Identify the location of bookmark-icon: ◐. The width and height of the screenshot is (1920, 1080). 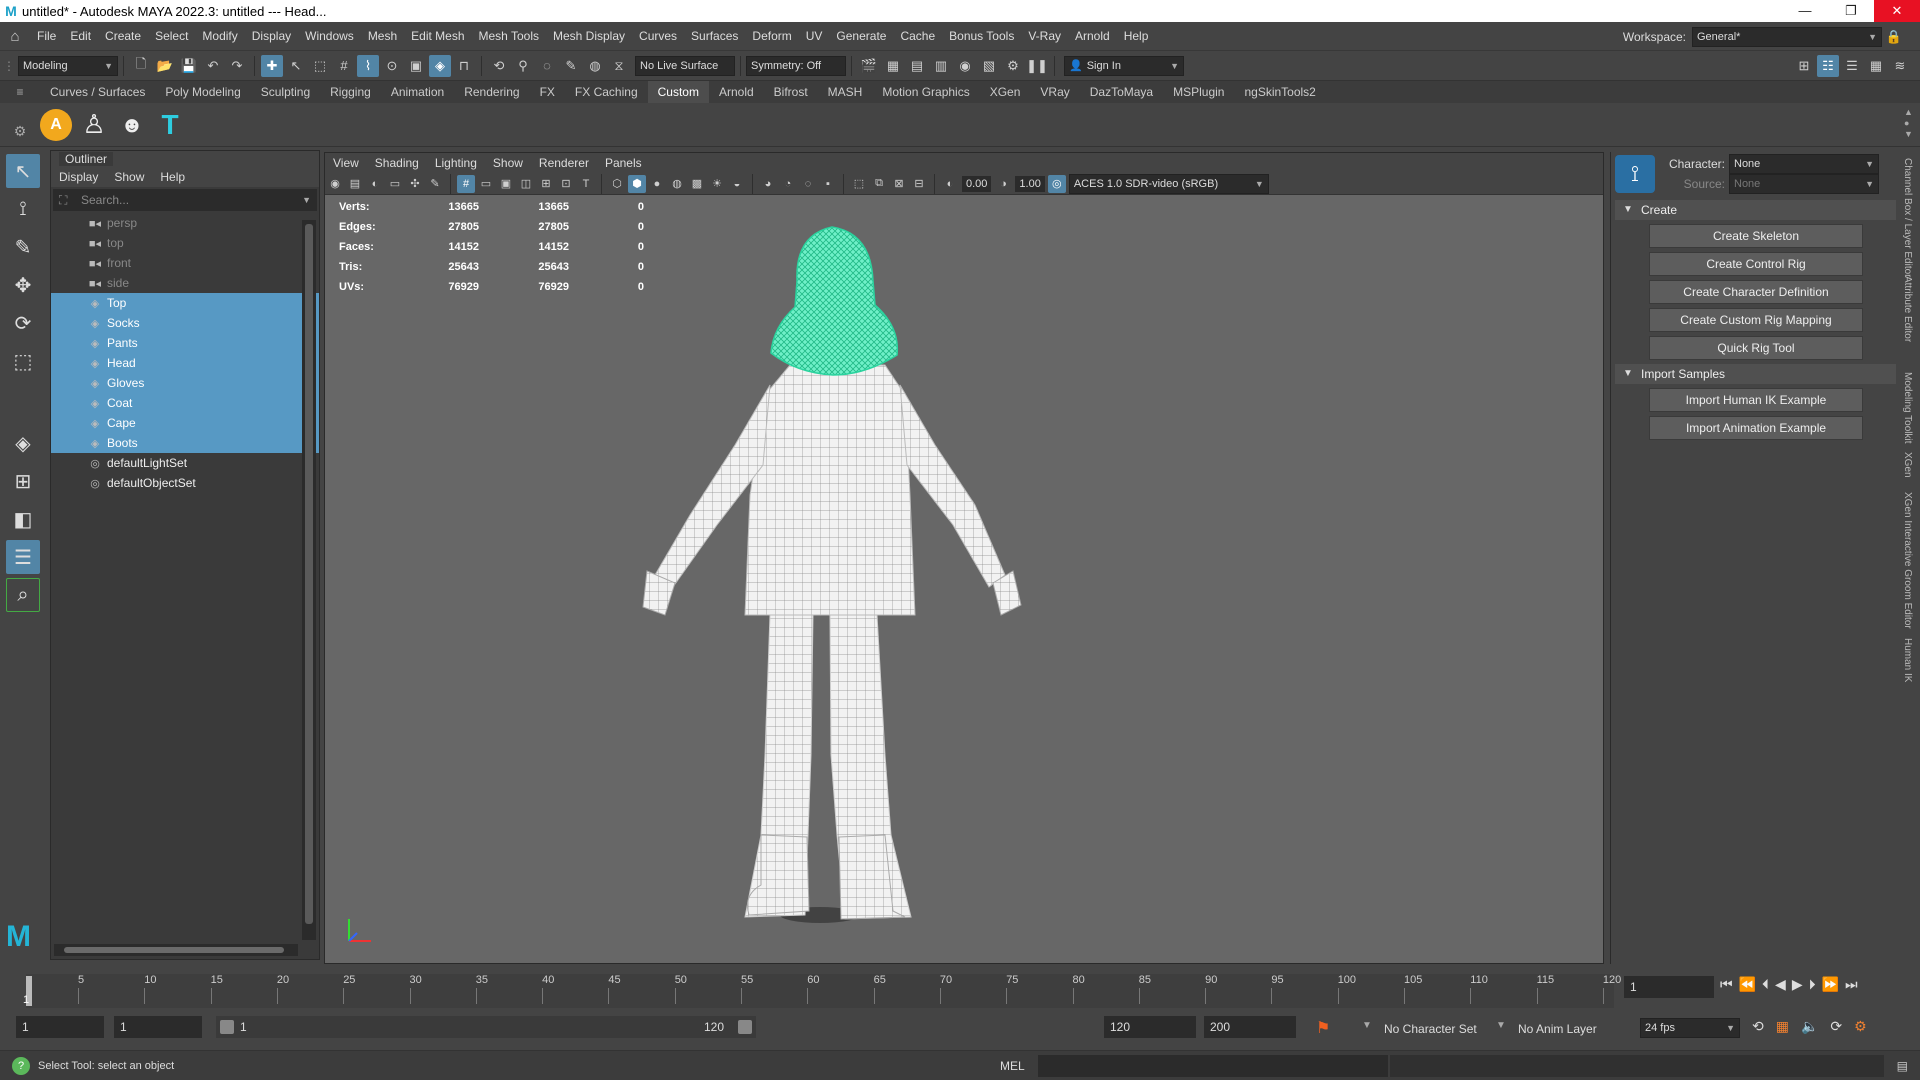
(375, 184).